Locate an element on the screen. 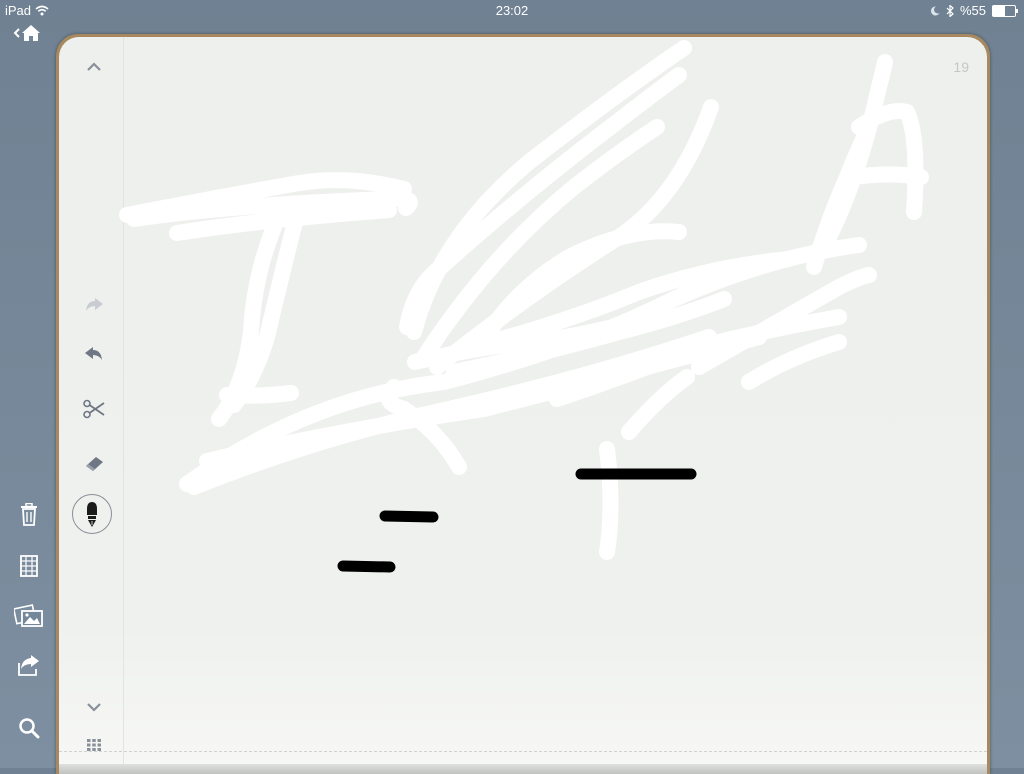 The width and height of the screenshot is (1024, 774). status-bar: iPad 23:02 %55 is located at coordinates (512, 11).